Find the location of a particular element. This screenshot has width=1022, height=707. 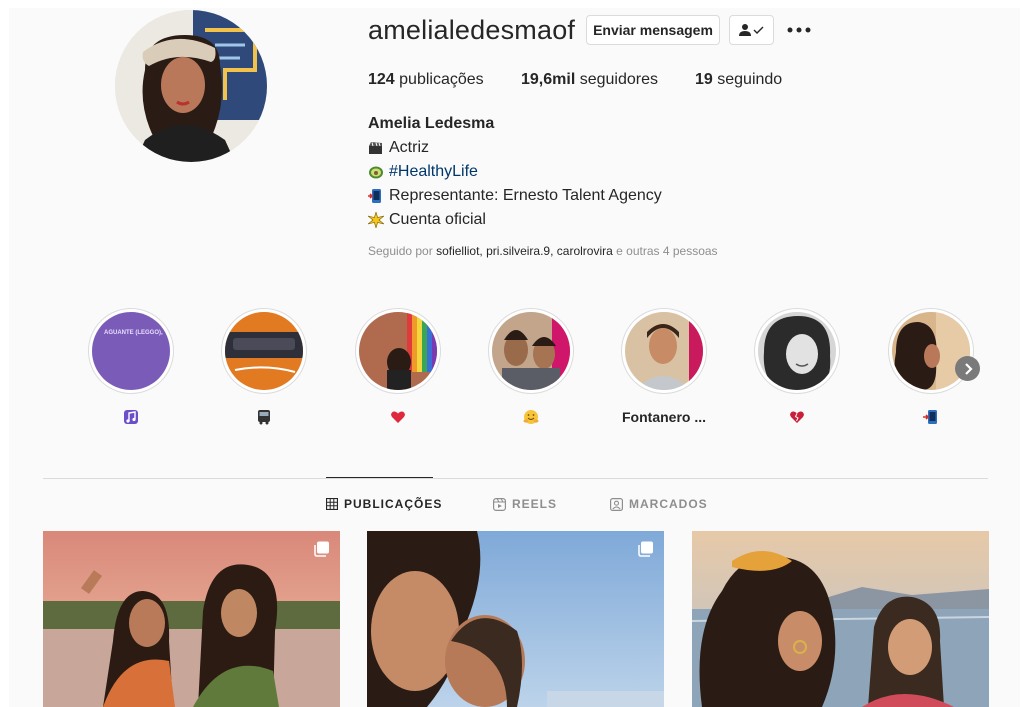

active-tab-indicator is located at coordinates (379, 477).